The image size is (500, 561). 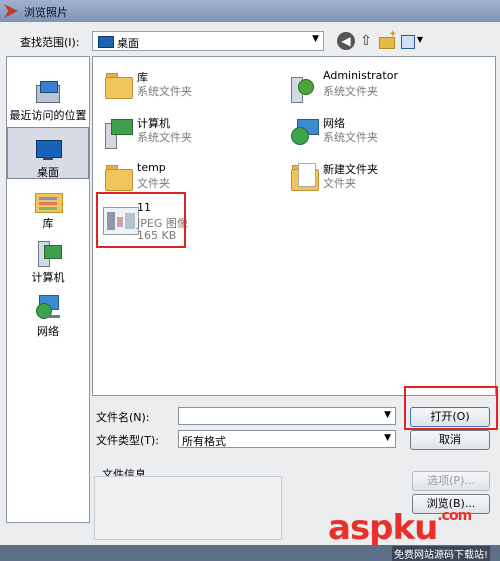 I want to click on place-network: 网络, so click(x=48, y=316).